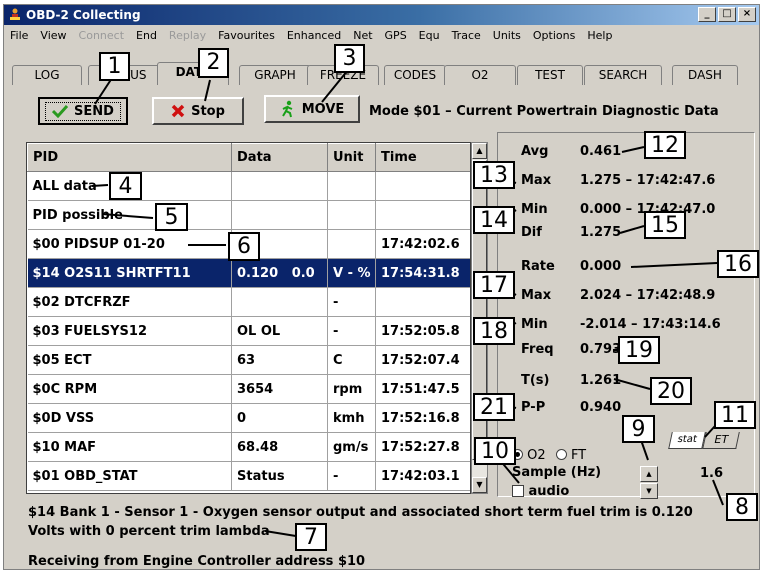 The image size is (763, 571). What do you see at coordinates (649, 474) in the screenshot?
I see `sample-up-button: ▲` at bounding box center [649, 474].